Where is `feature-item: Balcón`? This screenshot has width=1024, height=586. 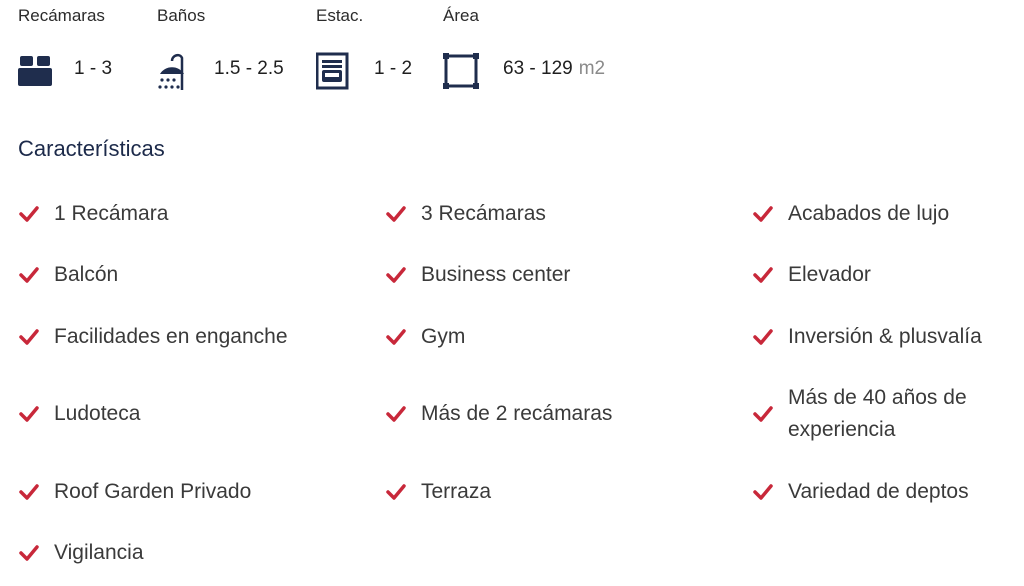
feature-item: Balcón is located at coordinates (68, 275).